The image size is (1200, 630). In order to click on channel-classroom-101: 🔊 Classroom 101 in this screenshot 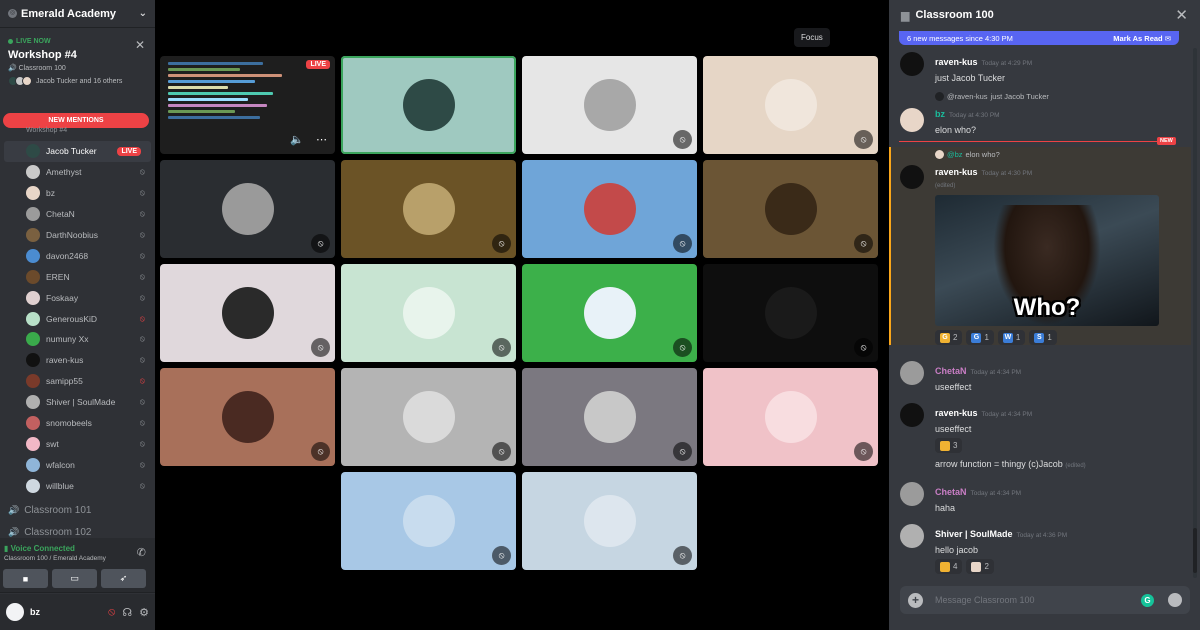, I will do `click(49, 510)`.